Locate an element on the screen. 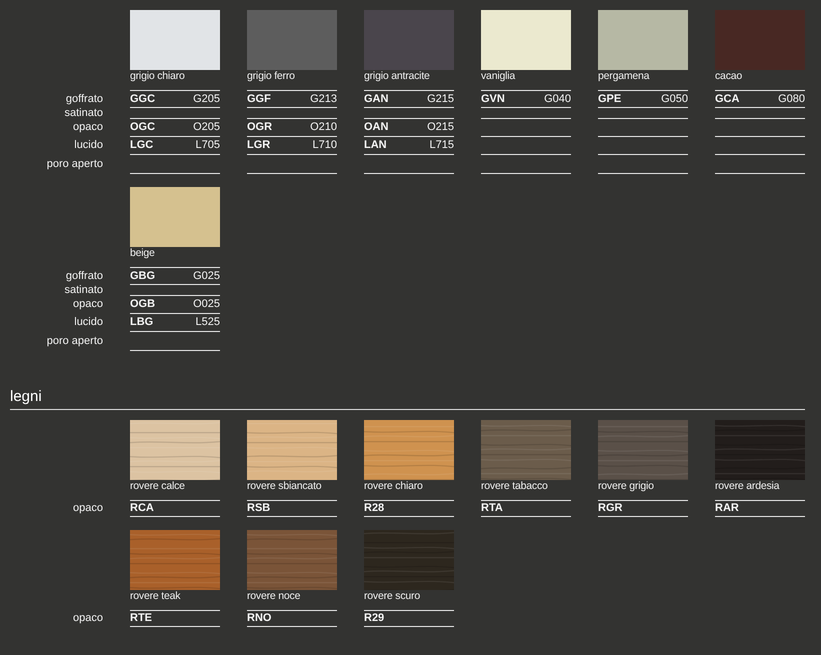 Image resolution: width=821 pixels, height=655 pixels. swatch-label: grigio chiaro is located at coordinates (158, 76).